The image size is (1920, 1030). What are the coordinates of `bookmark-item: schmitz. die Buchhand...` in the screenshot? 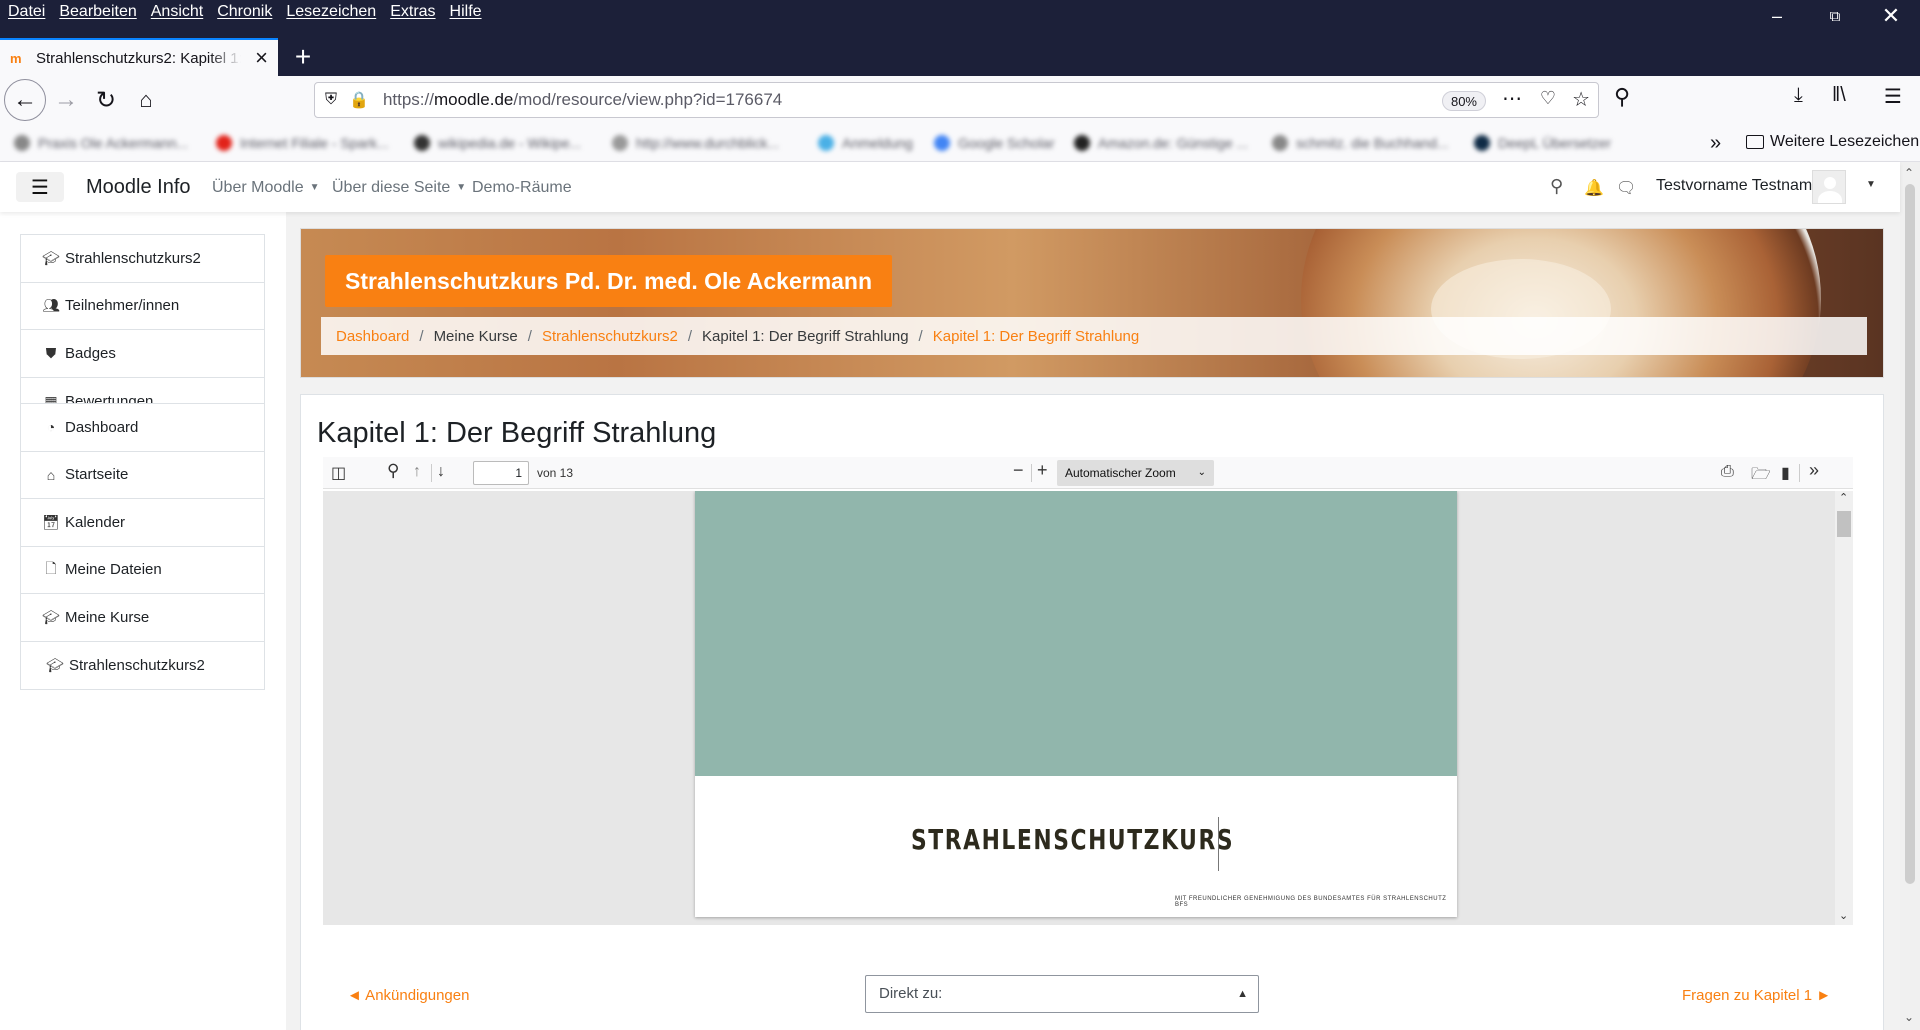 It's located at (1360, 143).